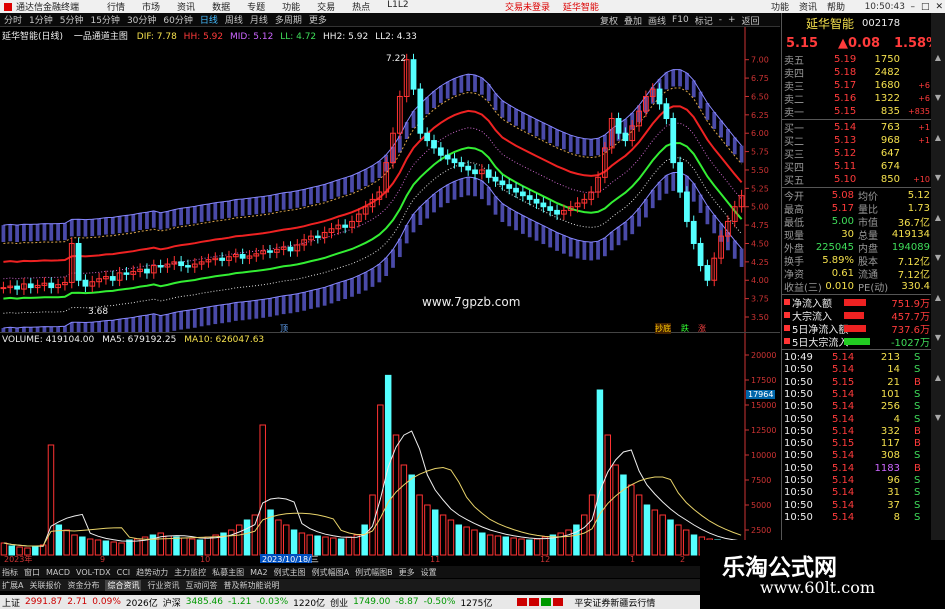 The height and width of the screenshot is (609, 945). I want to click on period-tab-6: 日线, so click(209, 19).